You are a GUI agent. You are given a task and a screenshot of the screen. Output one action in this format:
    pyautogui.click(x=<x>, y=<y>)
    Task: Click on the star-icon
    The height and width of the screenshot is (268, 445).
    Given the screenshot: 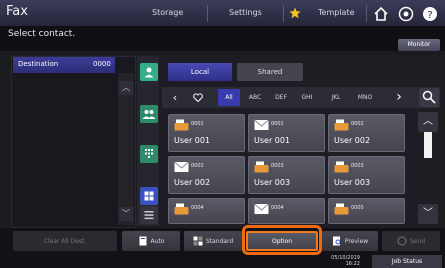 What is the action you would take?
    pyautogui.click(x=295, y=13)
    